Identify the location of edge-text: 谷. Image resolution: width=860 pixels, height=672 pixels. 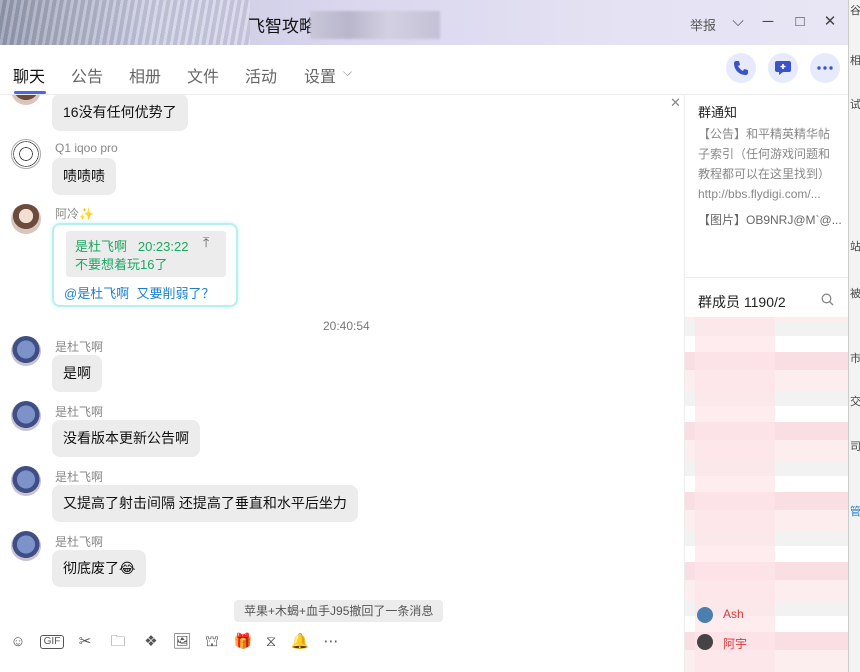
(855, 11).